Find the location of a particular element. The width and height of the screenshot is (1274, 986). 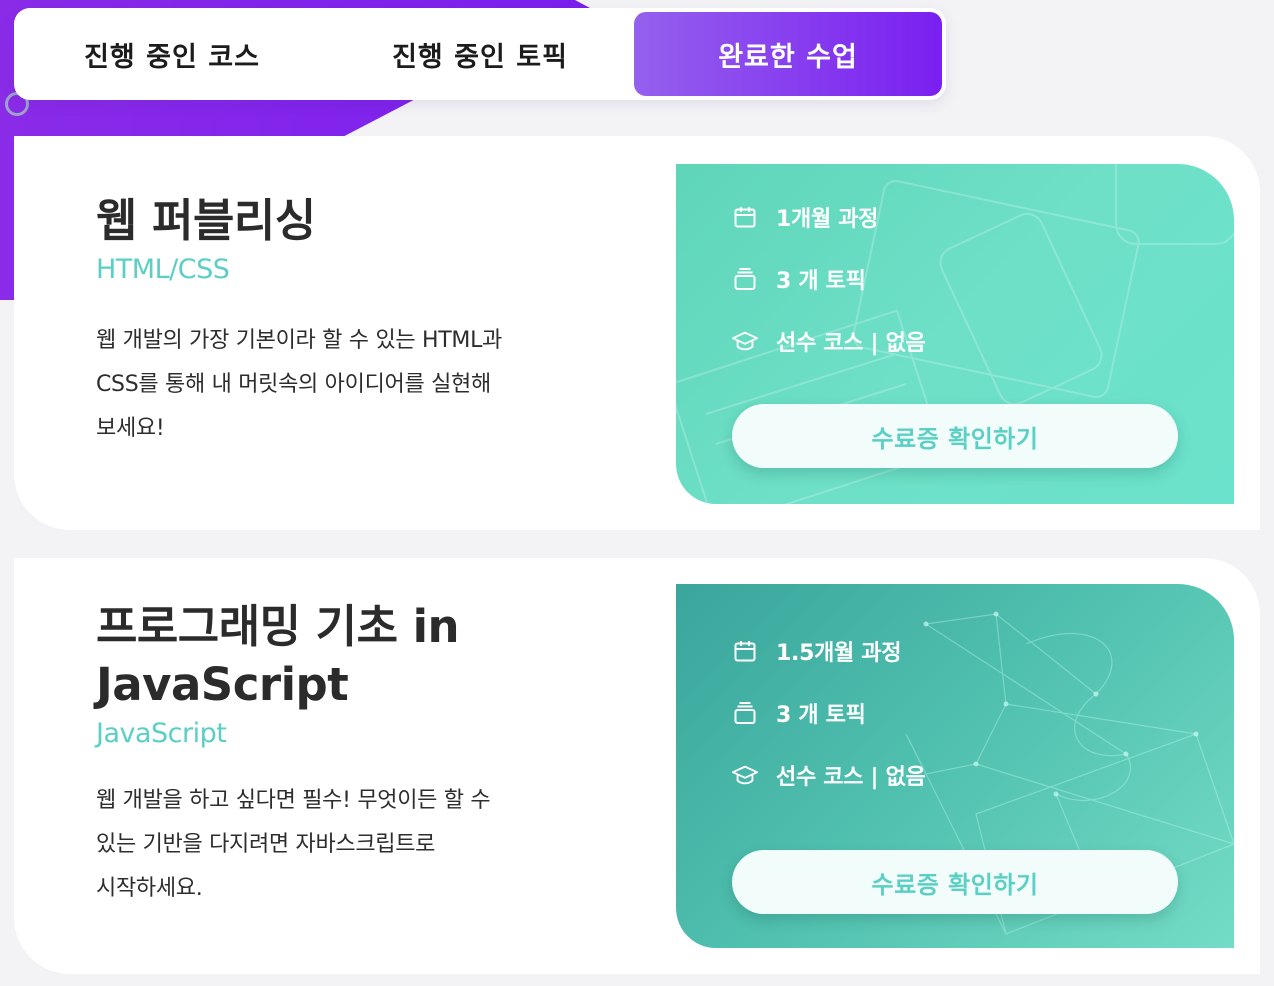

duration-row: 1개월 과정 is located at coordinates (828, 217).